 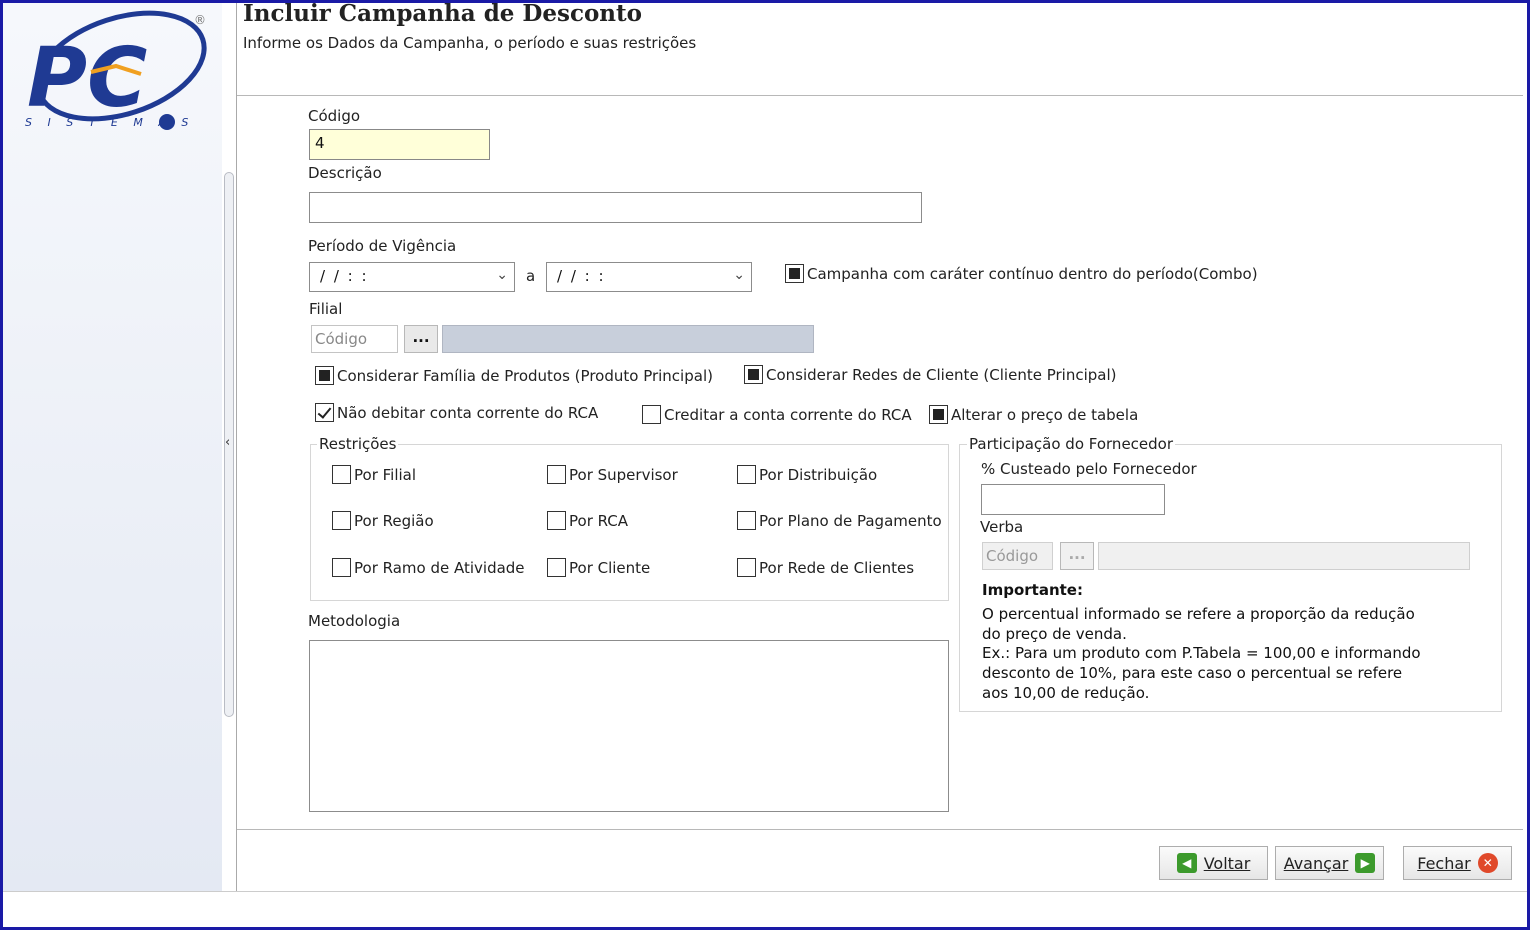 I want to click on filial-label: Filial, so click(x=326, y=309).